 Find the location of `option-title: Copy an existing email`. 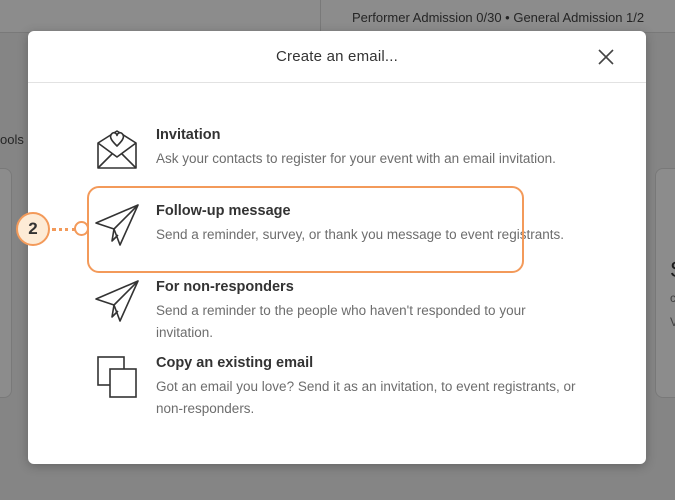

option-title: Copy an existing email is located at coordinates (235, 363).